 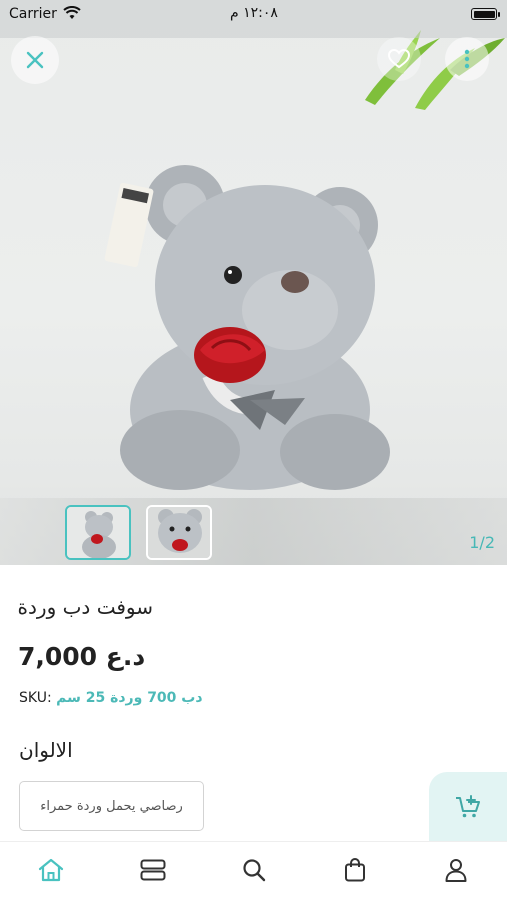 What do you see at coordinates (254, 13) in the screenshot?
I see `status-time: ١٢:٠٨ م` at bounding box center [254, 13].